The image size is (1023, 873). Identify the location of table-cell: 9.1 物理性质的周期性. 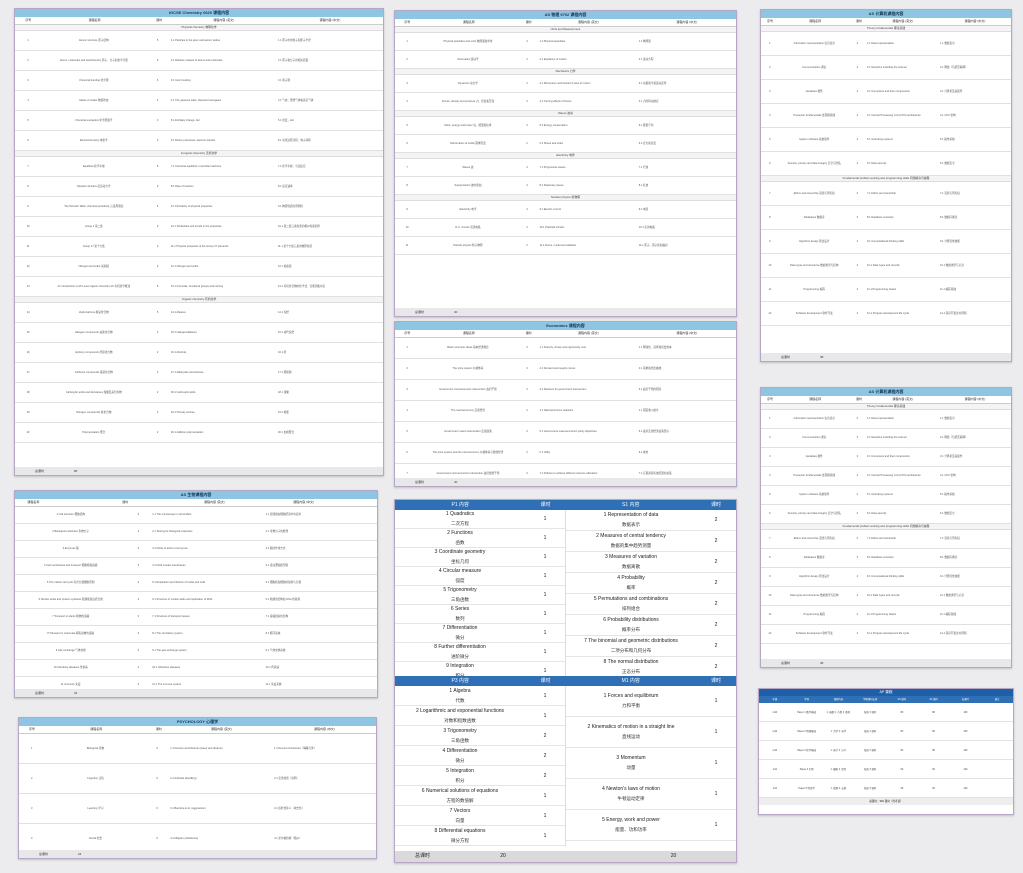
(290, 206).